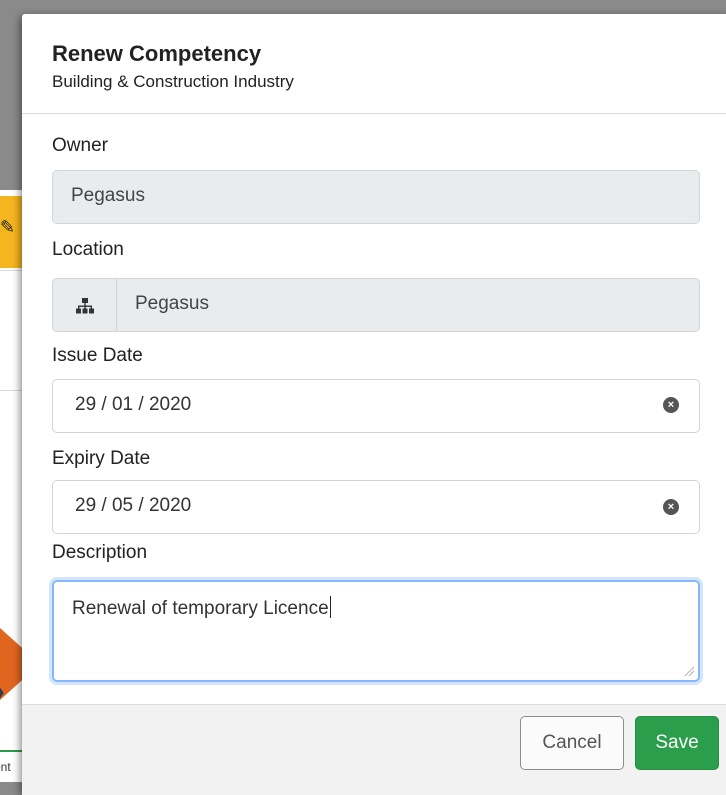 Image resolution: width=726 pixels, height=795 pixels. I want to click on clear-issue-date-icon: ×, so click(671, 405).